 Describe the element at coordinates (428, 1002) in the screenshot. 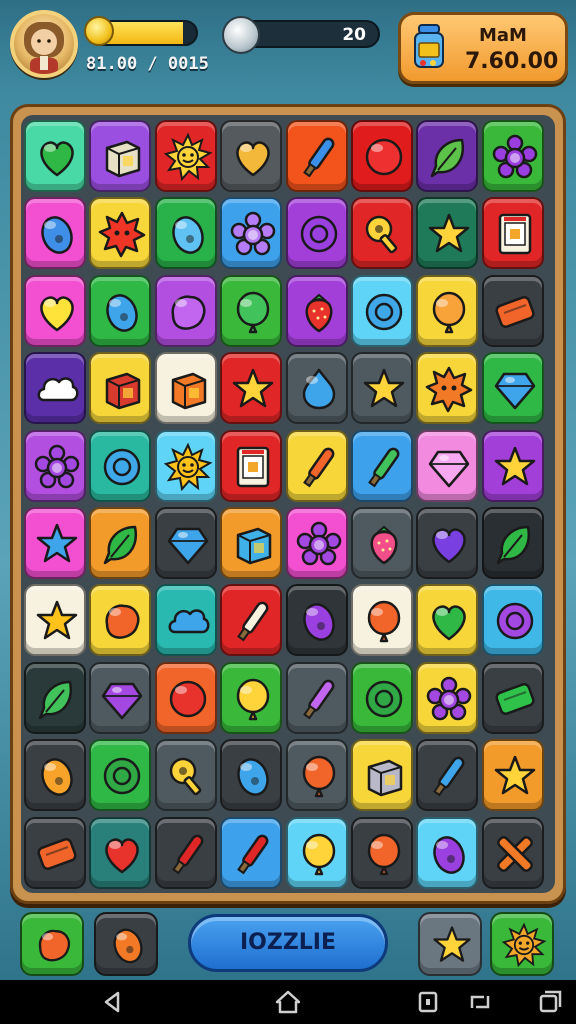

I see `screenshot-icon` at that location.